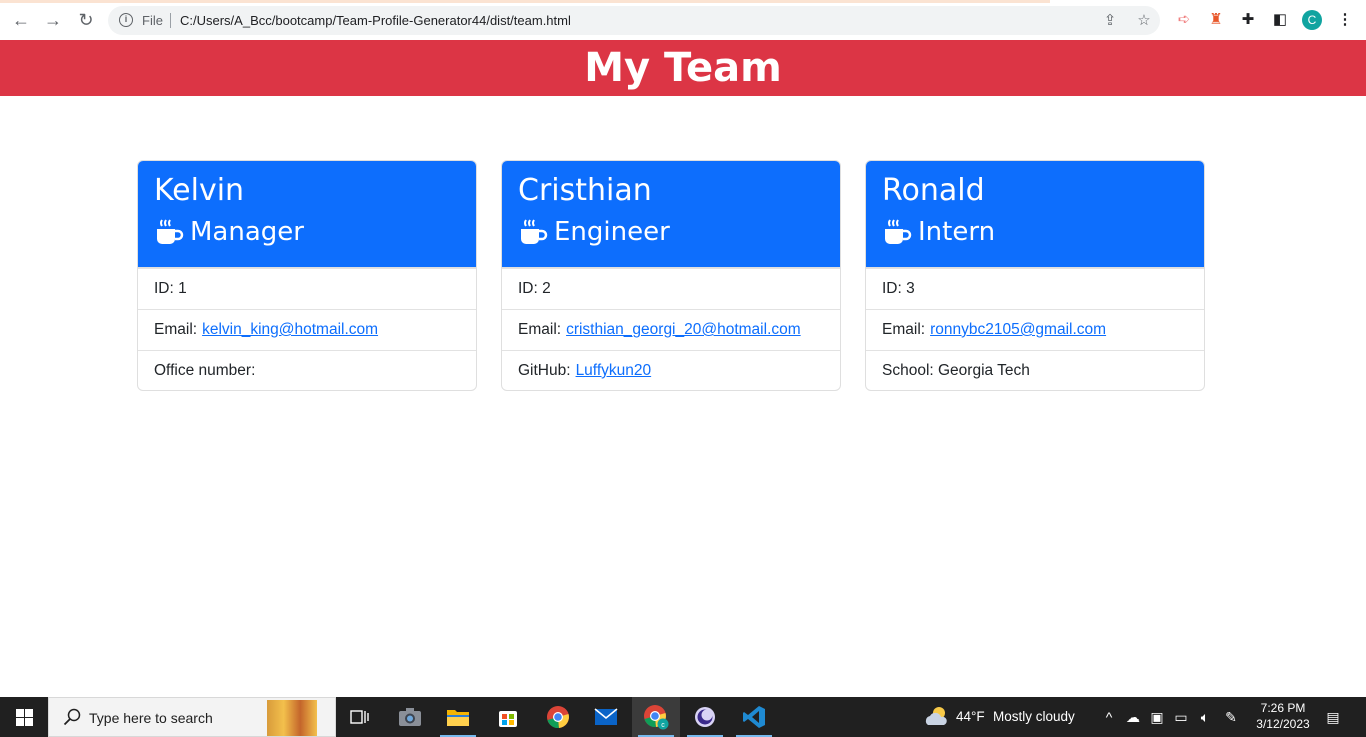  I want to click on weather-temp: 44°F, so click(970, 716).